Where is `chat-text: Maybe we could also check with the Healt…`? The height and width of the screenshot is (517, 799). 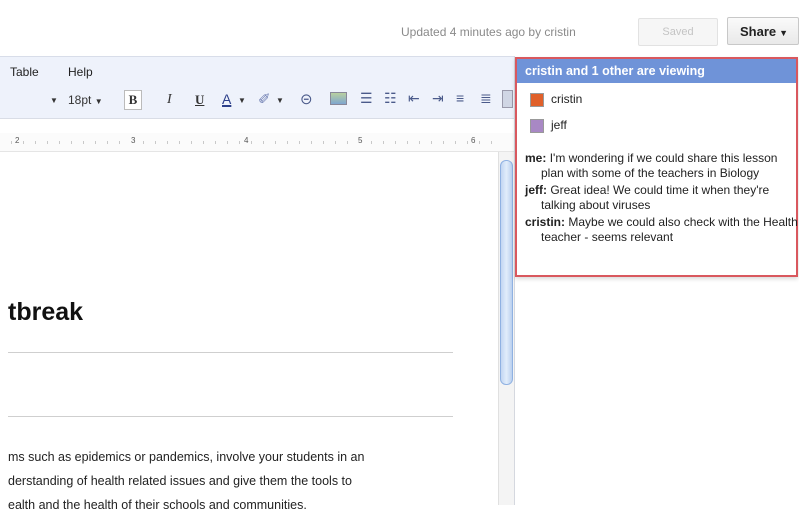
chat-text: Maybe we could also check with the Healt… is located at coordinates (669, 229).